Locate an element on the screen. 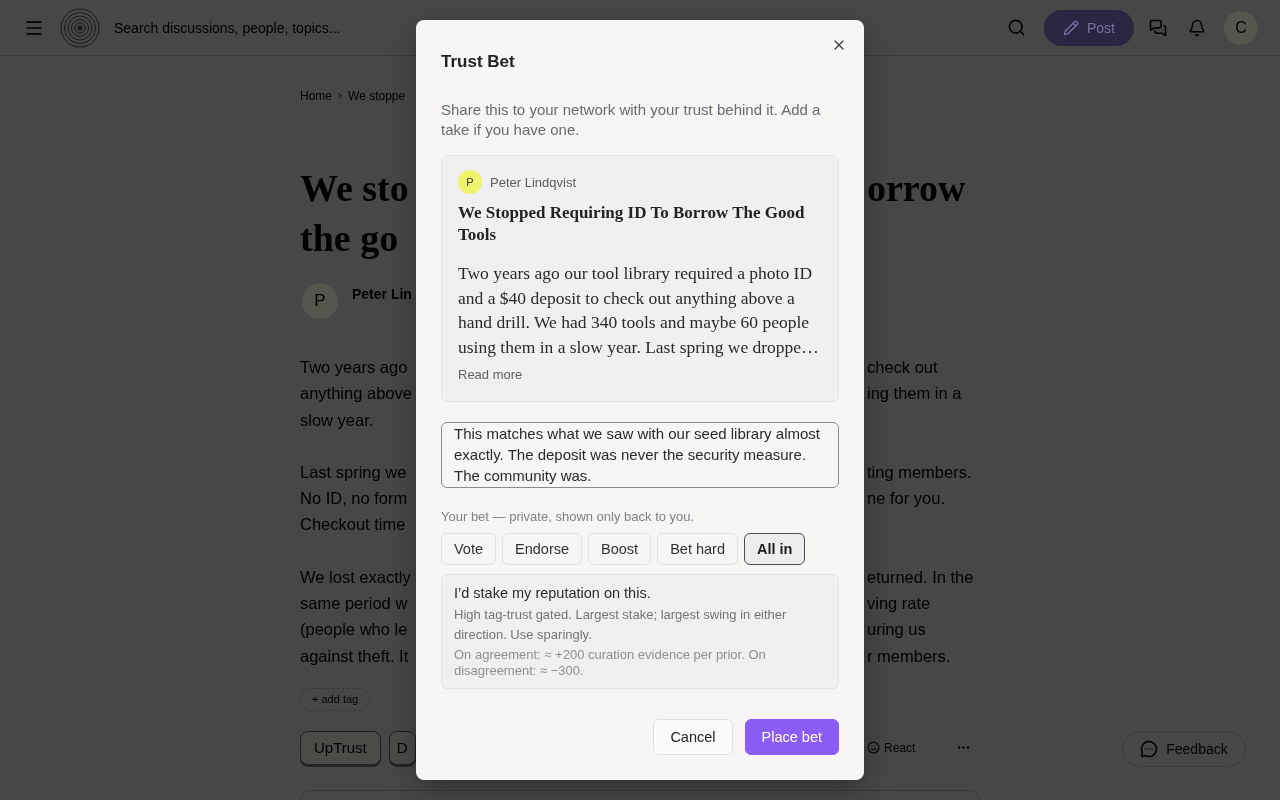 Image resolution: width=1280 pixels, height=800 pixels. article-title: orrow is located at coordinates (916, 188).